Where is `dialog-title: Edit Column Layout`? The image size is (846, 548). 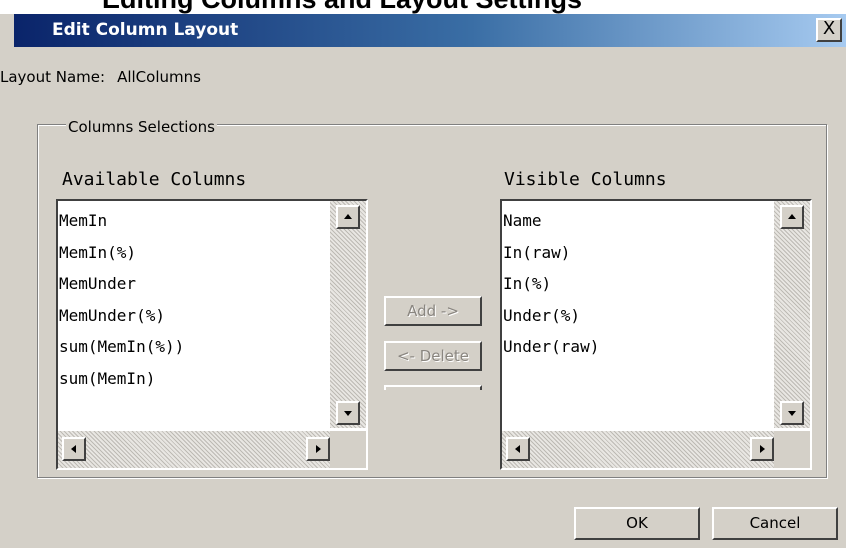 dialog-title: Edit Column Layout is located at coordinates (145, 30).